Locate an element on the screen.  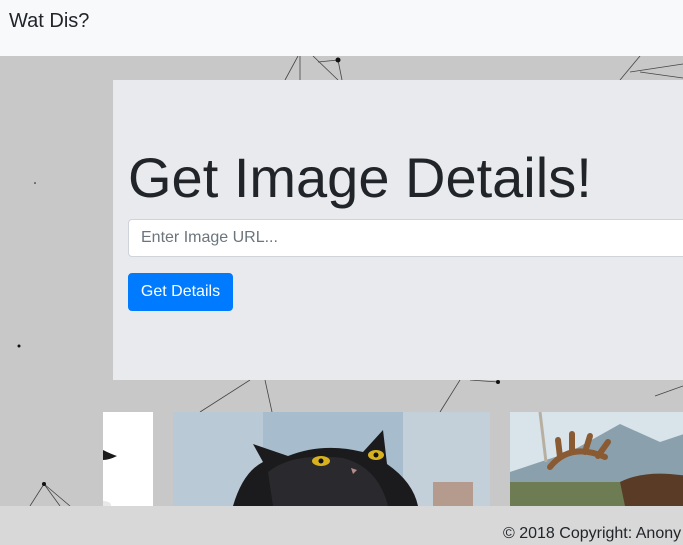
gallery-image-moose is located at coordinates (596, 459).